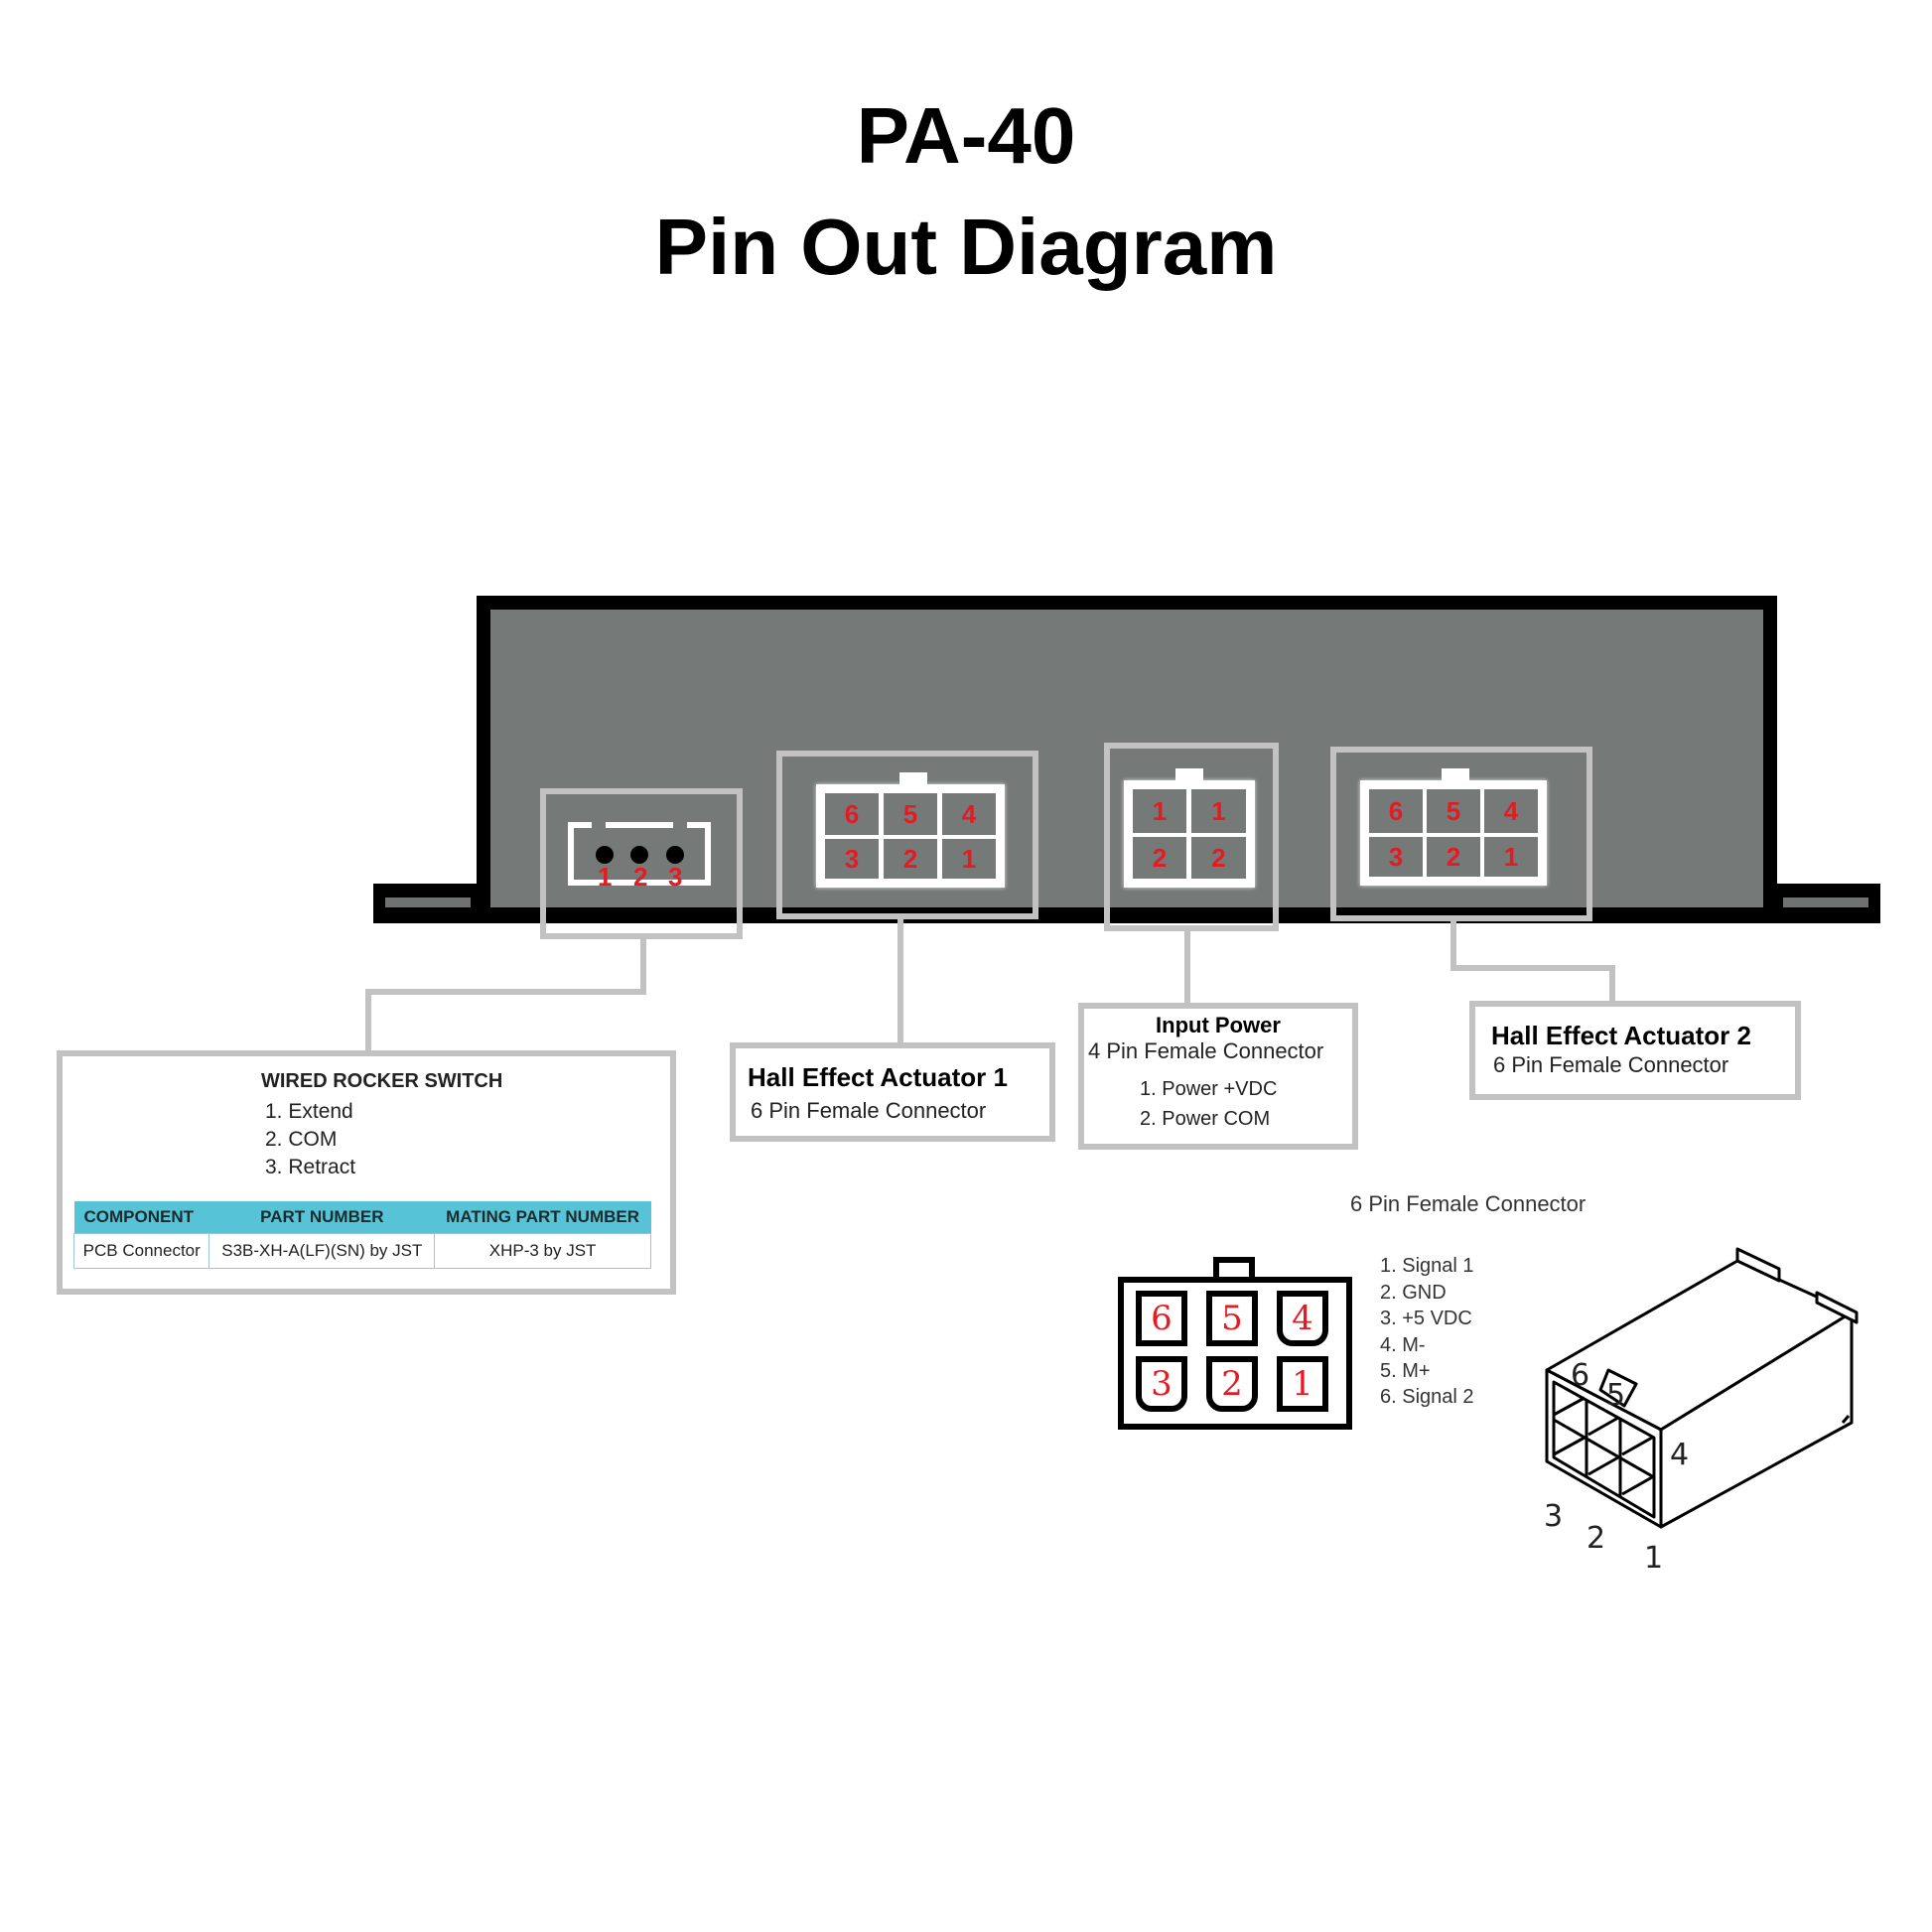  What do you see at coordinates (878, 1077) in the screenshot?
I see `hall1-title: Hall Effect Actuator 1` at bounding box center [878, 1077].